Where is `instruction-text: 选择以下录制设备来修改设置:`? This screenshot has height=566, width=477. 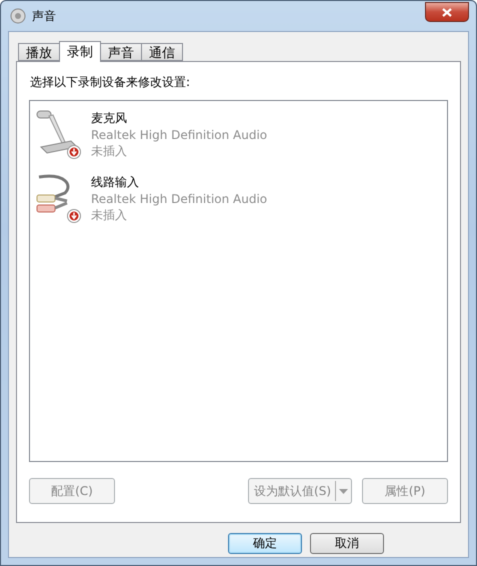 instruction-text: 选择以下录制设备来修改设置: is located at coordinates (111, 82).